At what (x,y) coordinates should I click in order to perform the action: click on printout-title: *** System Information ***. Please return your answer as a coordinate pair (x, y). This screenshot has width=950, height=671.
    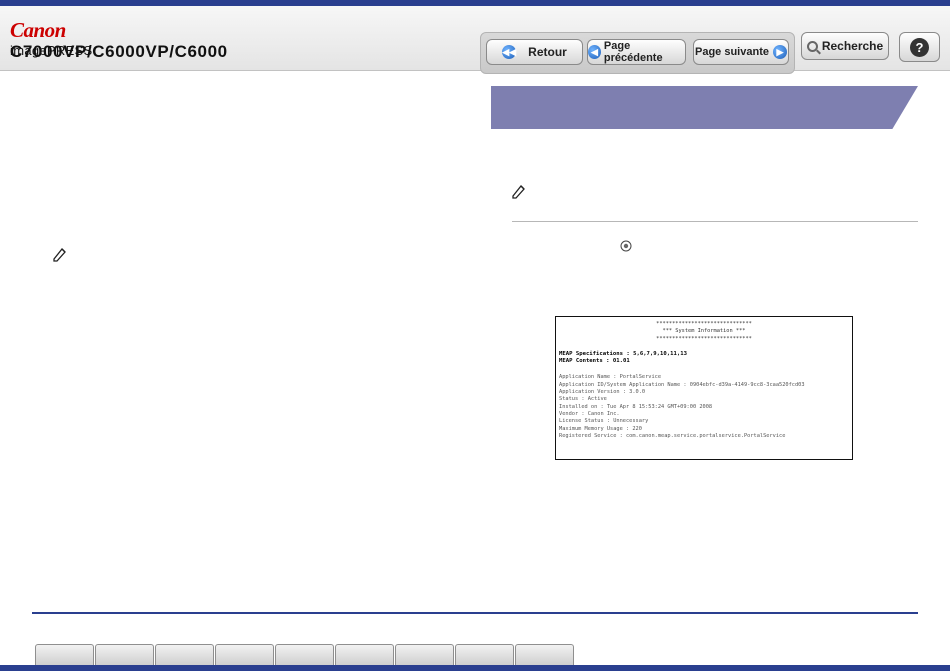
    Looking at the image, I should click on (704, 331).